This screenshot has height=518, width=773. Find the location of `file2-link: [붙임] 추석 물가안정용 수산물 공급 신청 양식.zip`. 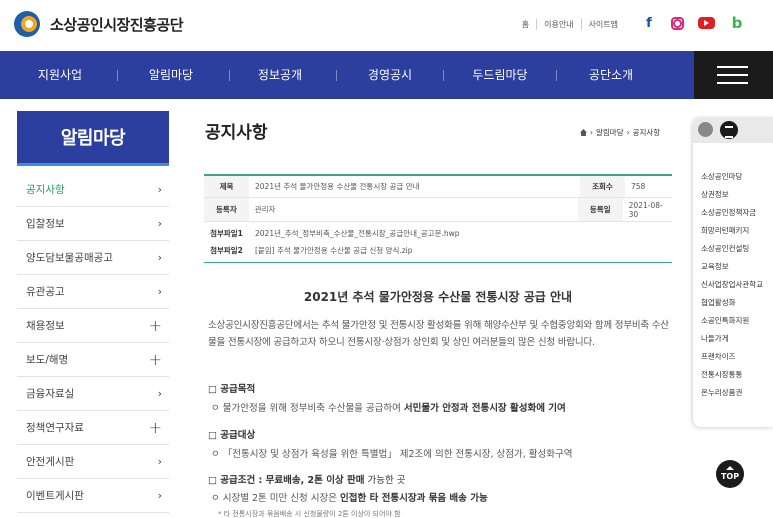

file2-link: [붙임] 추석 물가안정용 수산물 공급 신청 양식.zip is located at coordinates (331, 250).